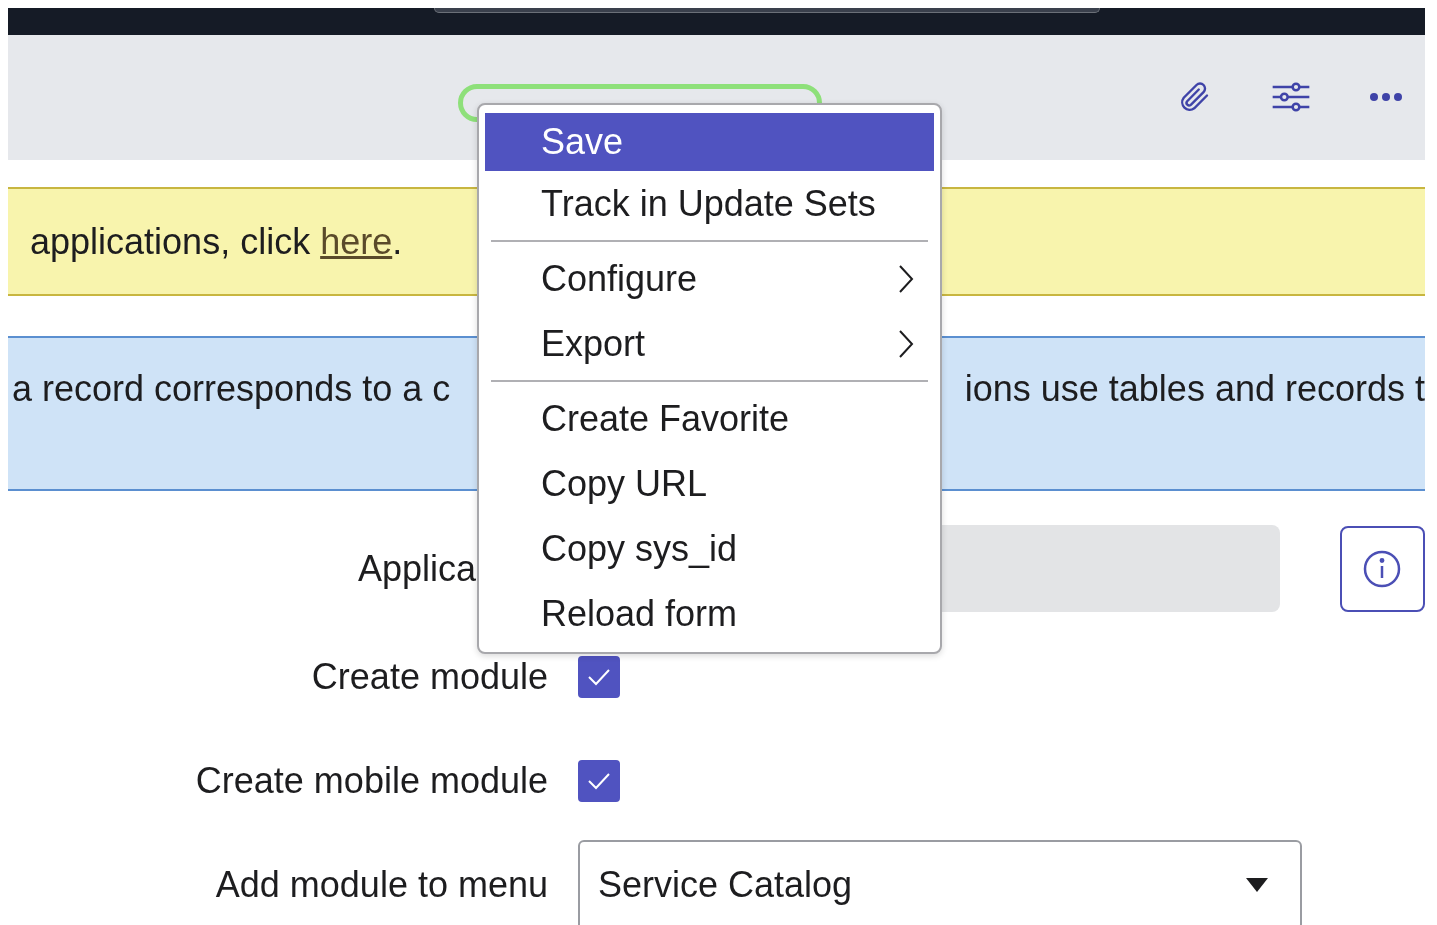 This screenshot has width=1437, height=925. Describe the element at coordinates (371, 781) in the screenshot. I see `field-label: Create mobile module` at that location.